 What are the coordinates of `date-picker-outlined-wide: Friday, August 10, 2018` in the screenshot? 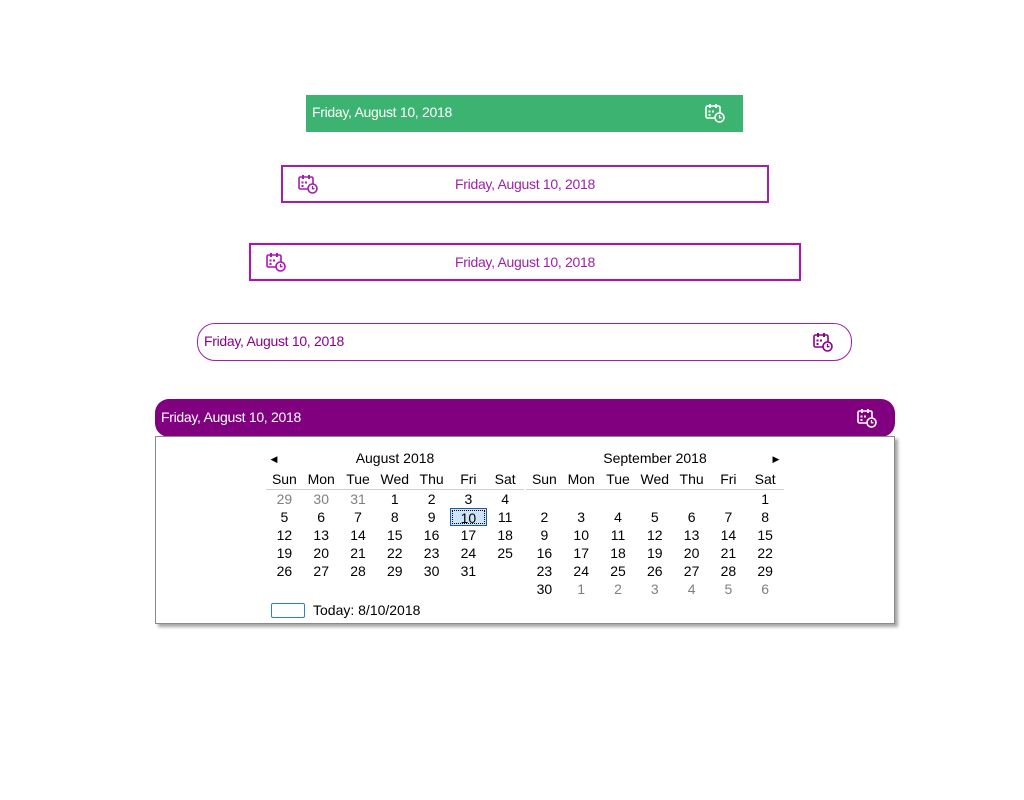 It's located at (525, 262).